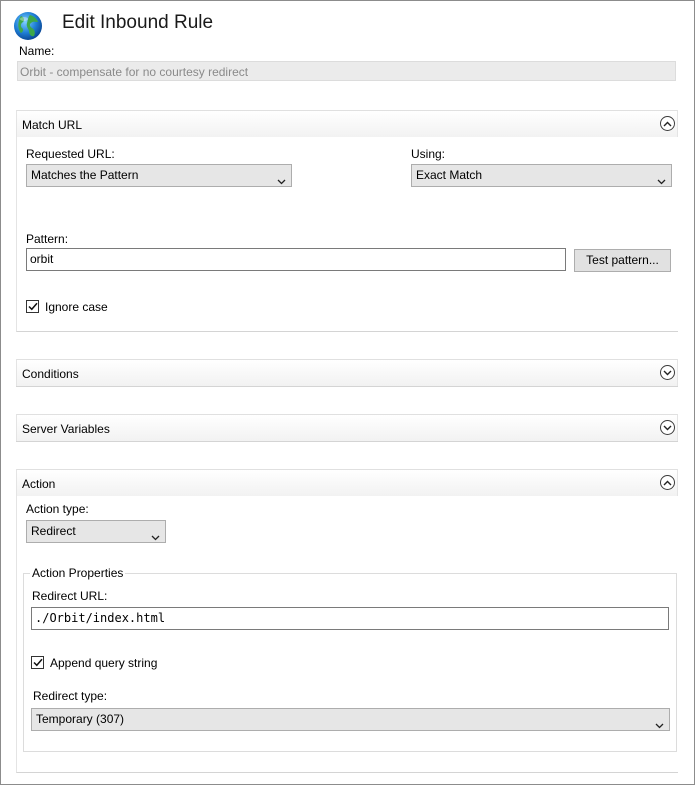 The image size is (695, 785). What do you see at coordinates (76, 307) in the screenshot?
I see `ignore-case-label: Ignore case` at bounding box center [76, 307].